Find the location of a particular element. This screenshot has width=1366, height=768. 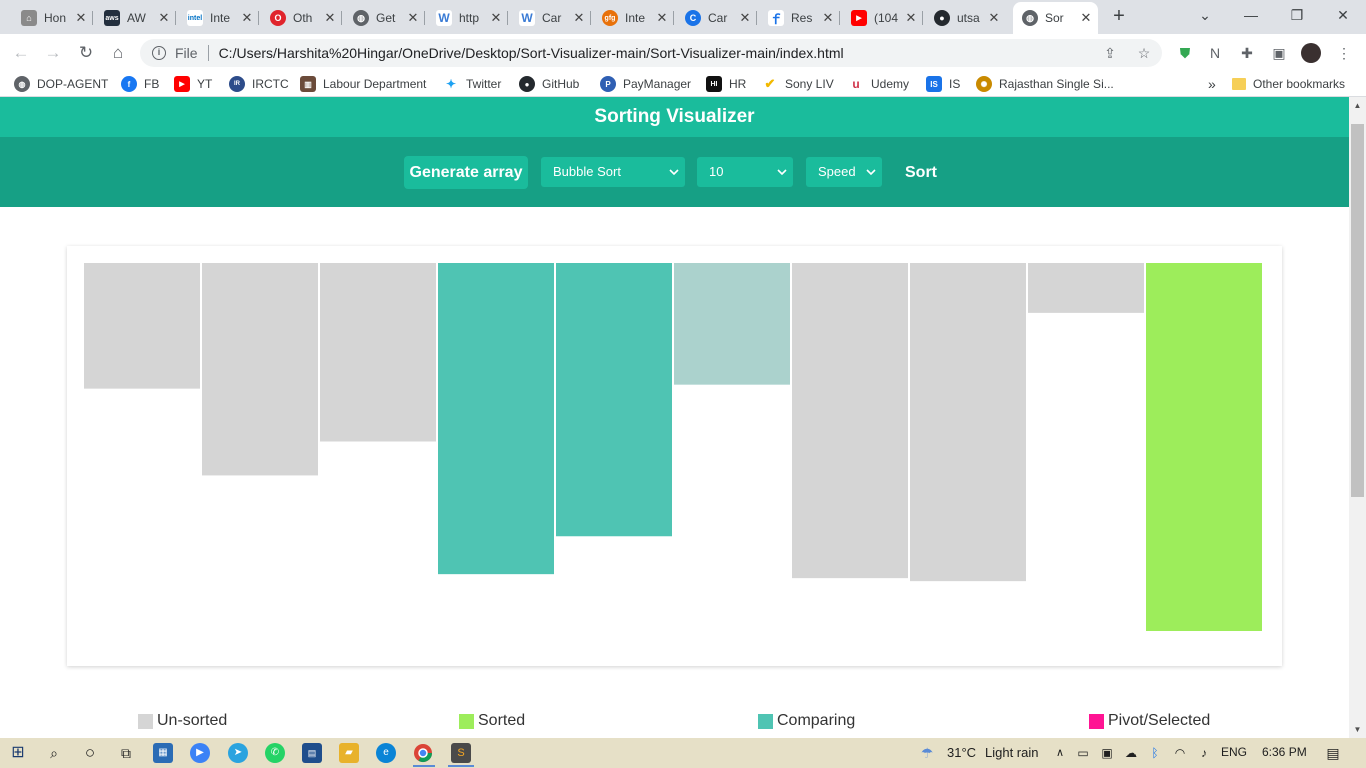

tab-youtube: ▶ (104 ✕ is located at coordinates (882, 18).